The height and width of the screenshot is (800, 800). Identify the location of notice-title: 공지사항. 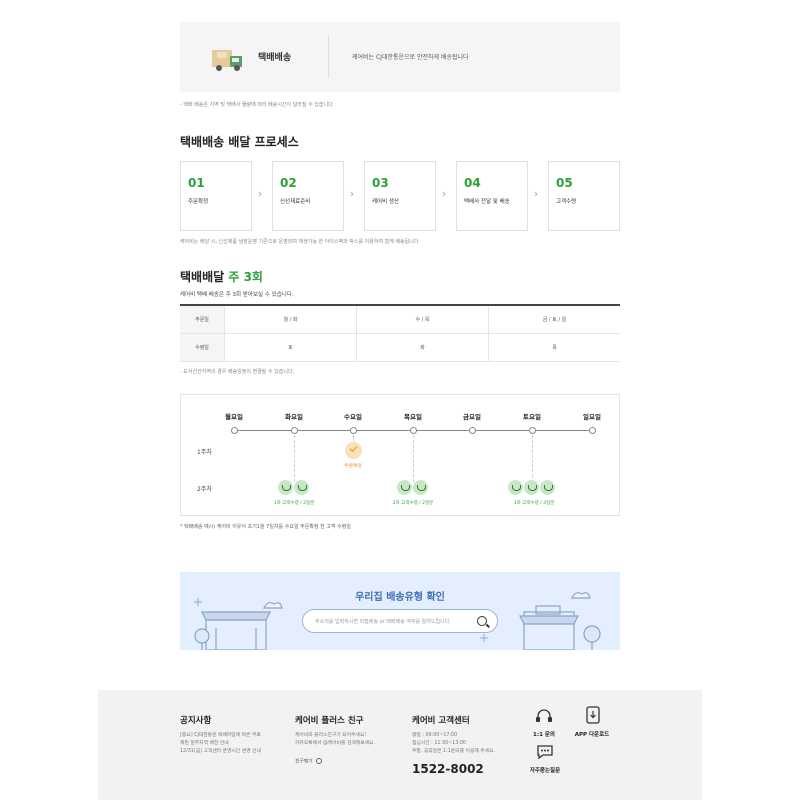
(195, 720).